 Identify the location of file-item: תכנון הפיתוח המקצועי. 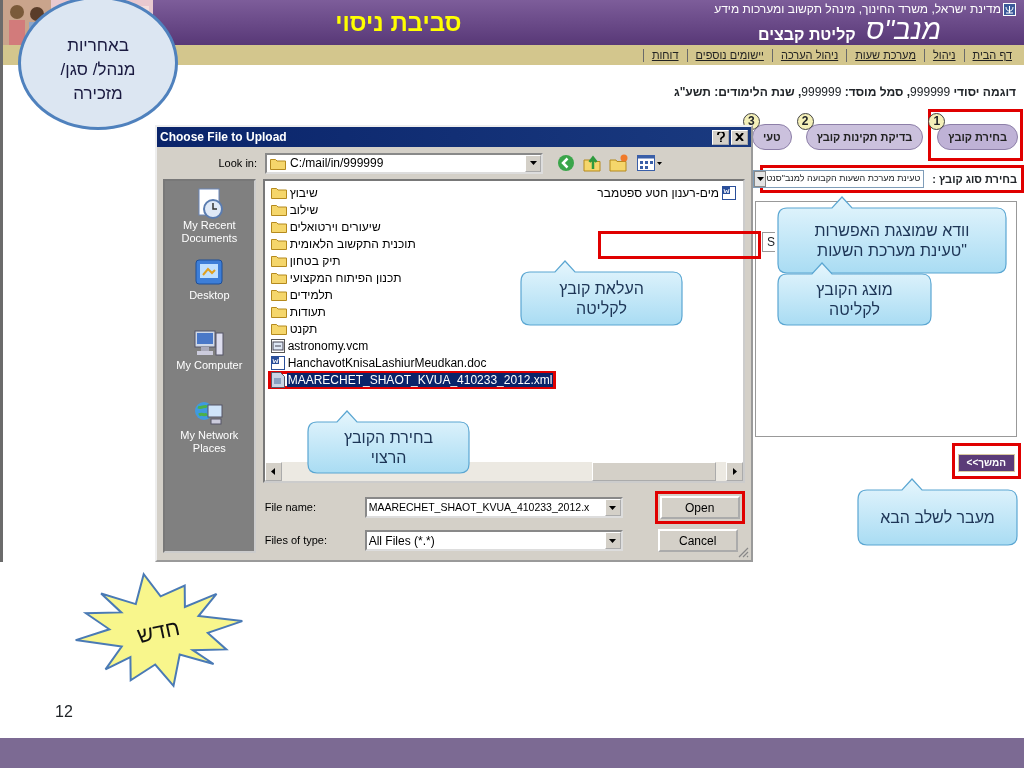
(336, 277).